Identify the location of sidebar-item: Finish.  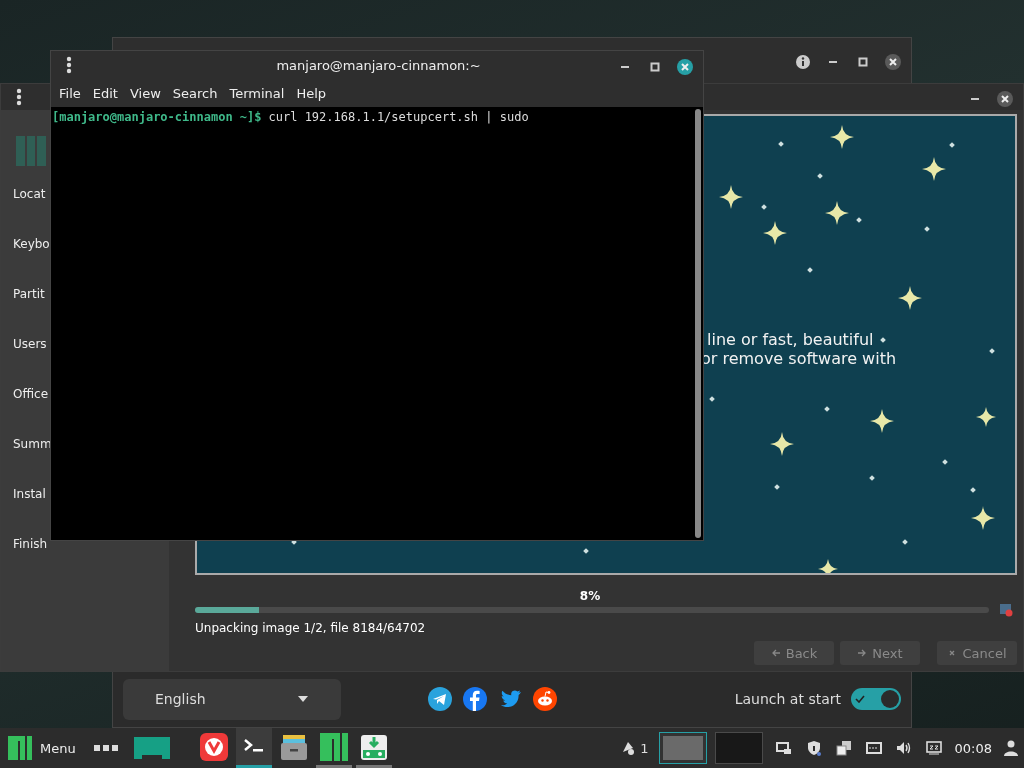
(31, 544).